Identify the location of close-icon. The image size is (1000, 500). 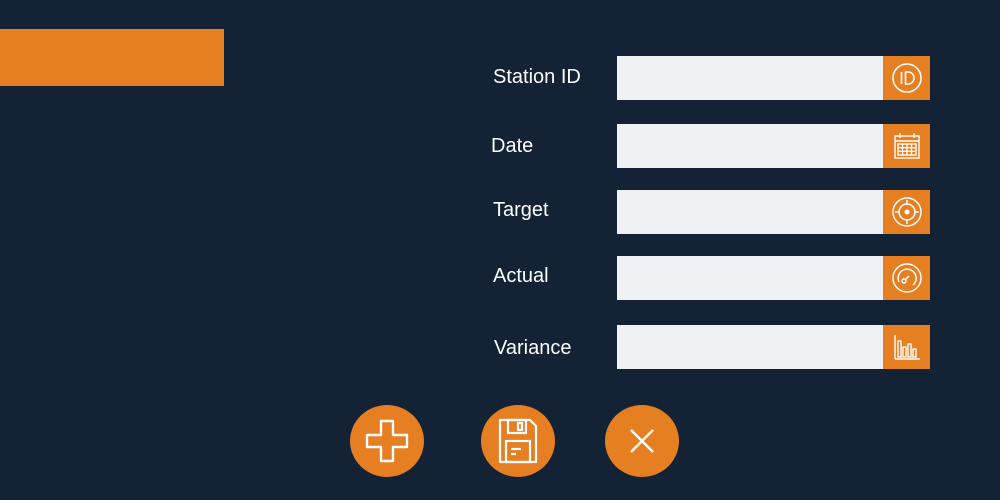
(642, 441).